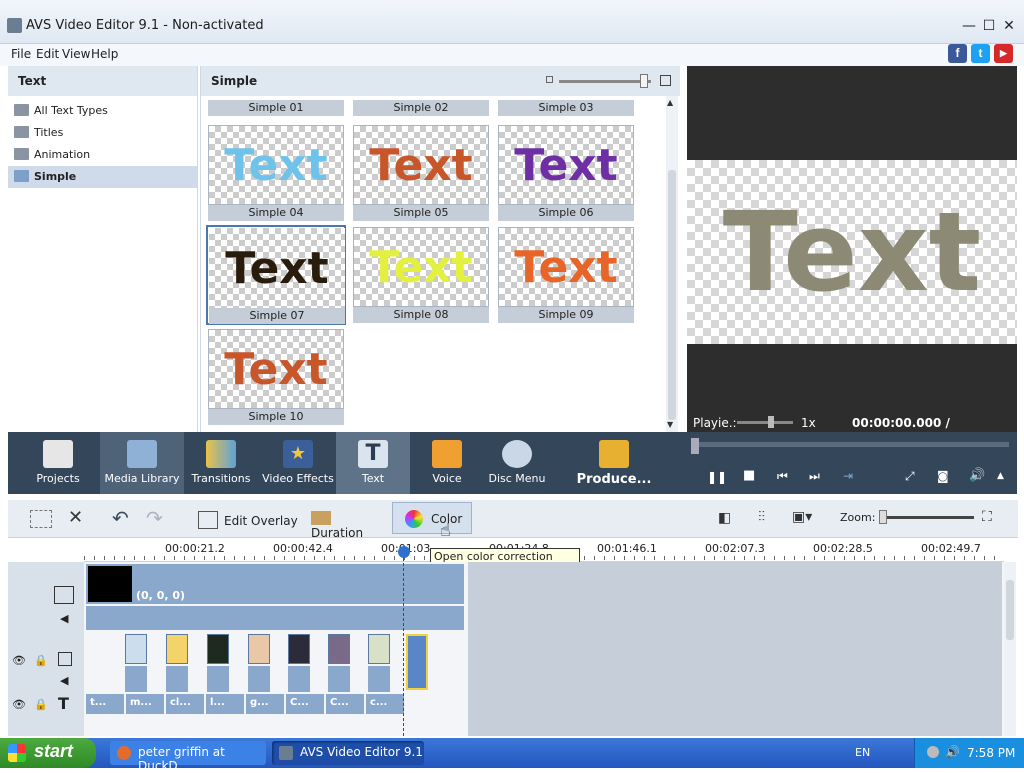 The image size is (1024, 773). I want to click on snapshot-icon: ◙, so click(943, 476).